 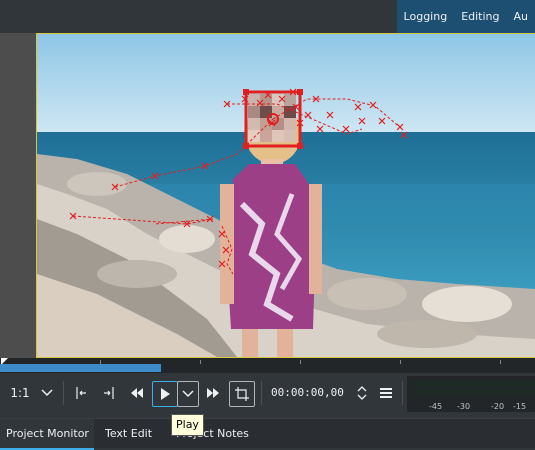 I want to click on timecode-display: 00:00:00,00, so click(x=307, y=393).